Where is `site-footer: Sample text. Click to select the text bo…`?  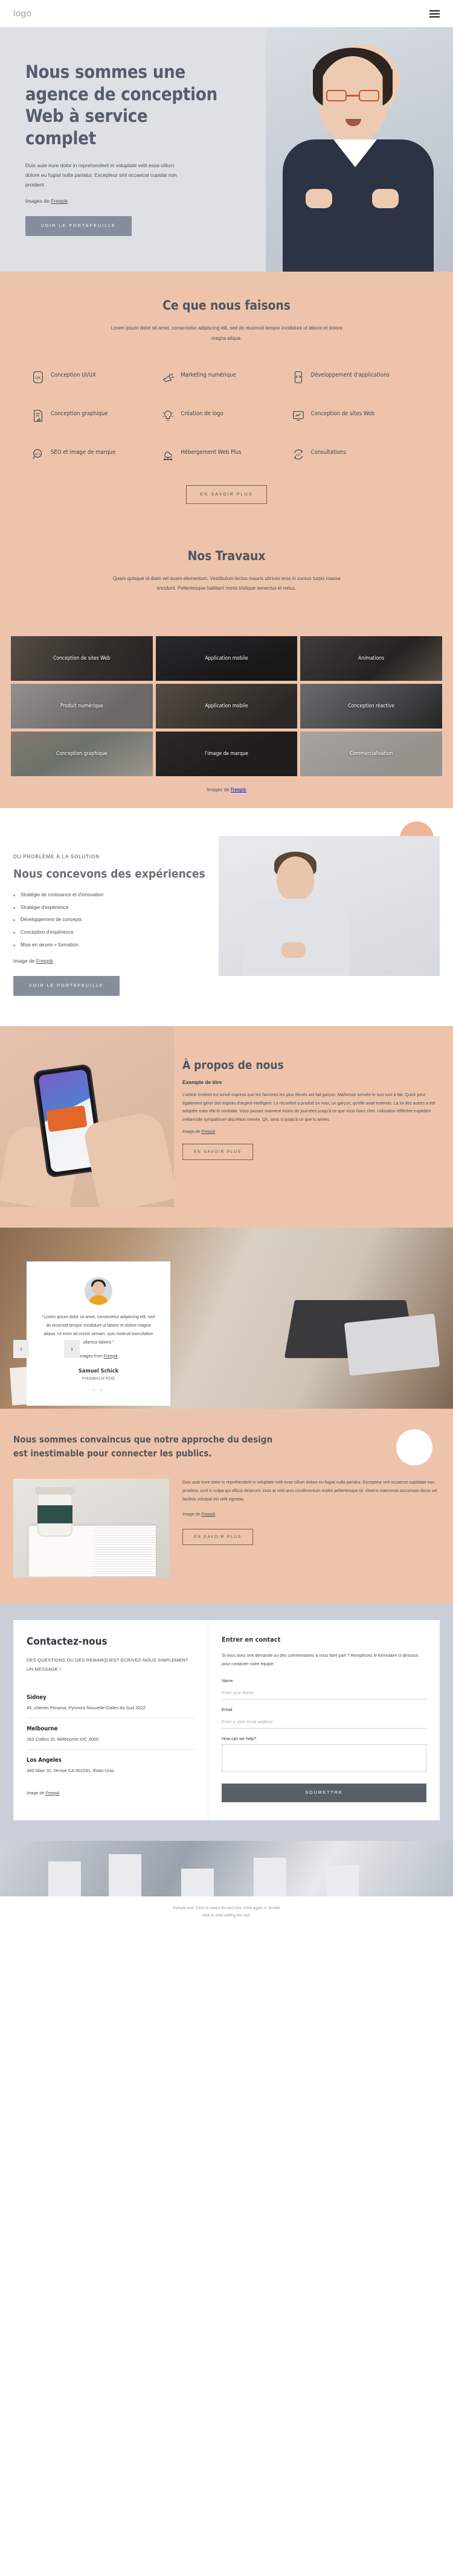 site-footer: Sample text. Click to select the text bo… is located at coordinates (226, 1913).